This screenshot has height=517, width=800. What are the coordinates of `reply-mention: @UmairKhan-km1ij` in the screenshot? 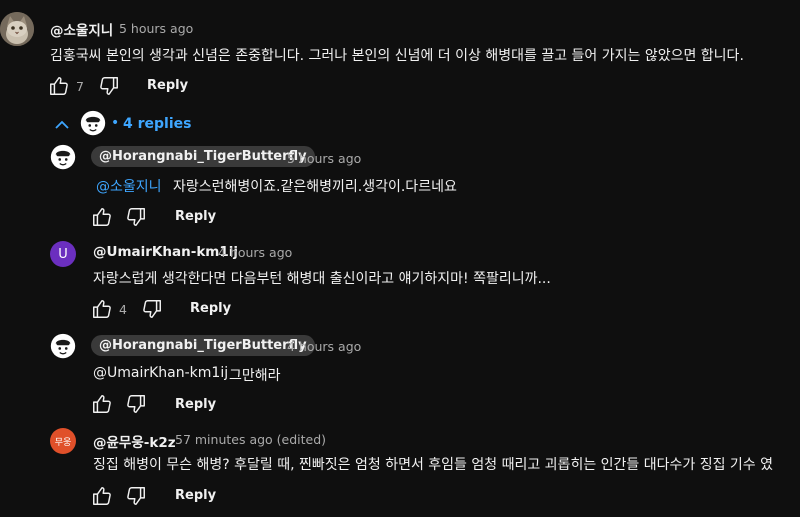 It's located at (160, 373).